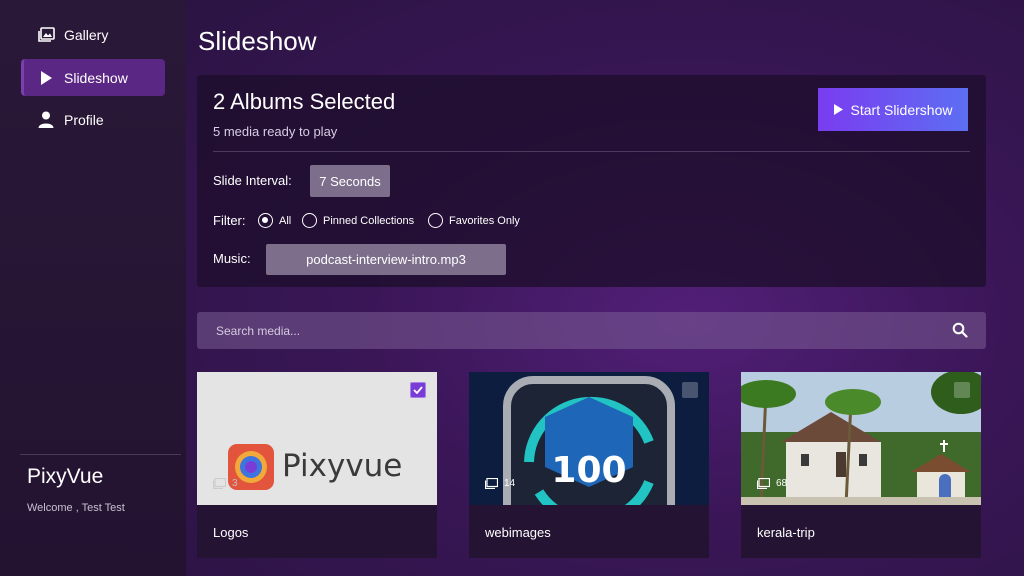 This screenshot has height=576, width=1024. I want to click on sidebar-item-gallery: Gallery, so click(93, 34).